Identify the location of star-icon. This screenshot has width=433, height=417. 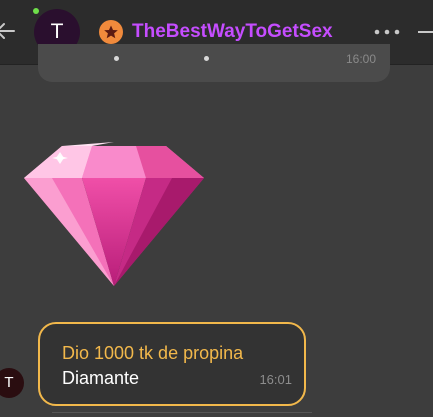
(111, 32).